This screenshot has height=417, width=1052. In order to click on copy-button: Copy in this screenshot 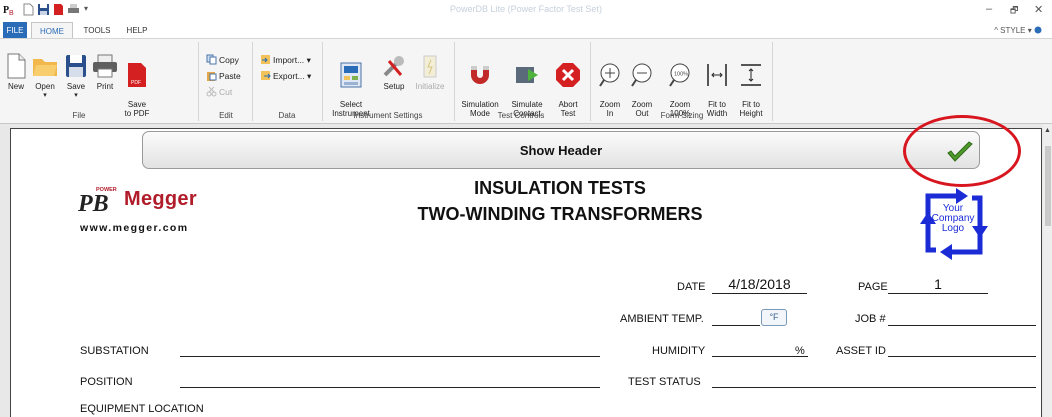, I will do `click(222, 60)`.